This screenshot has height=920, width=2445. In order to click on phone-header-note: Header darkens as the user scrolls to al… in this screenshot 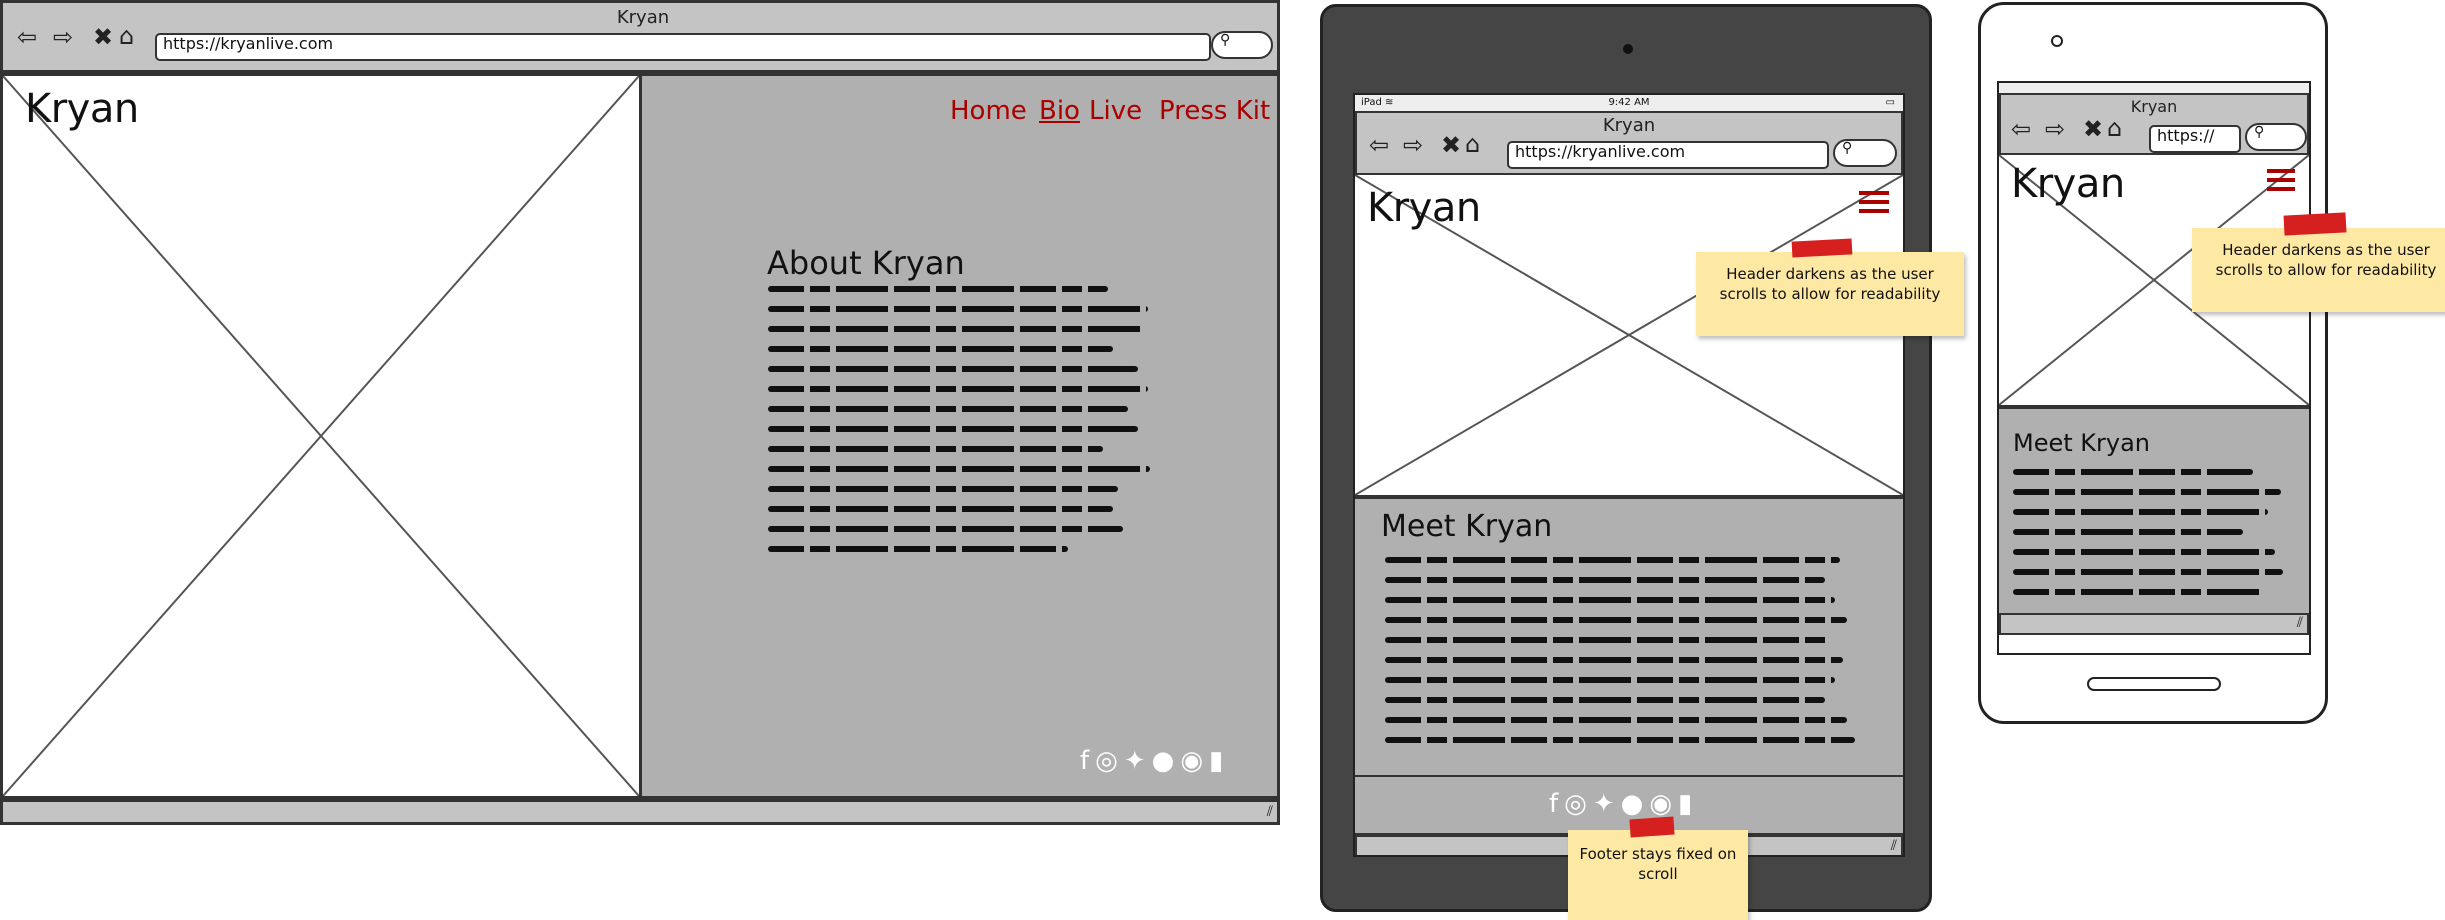, I will do `click(2318, 270)`.